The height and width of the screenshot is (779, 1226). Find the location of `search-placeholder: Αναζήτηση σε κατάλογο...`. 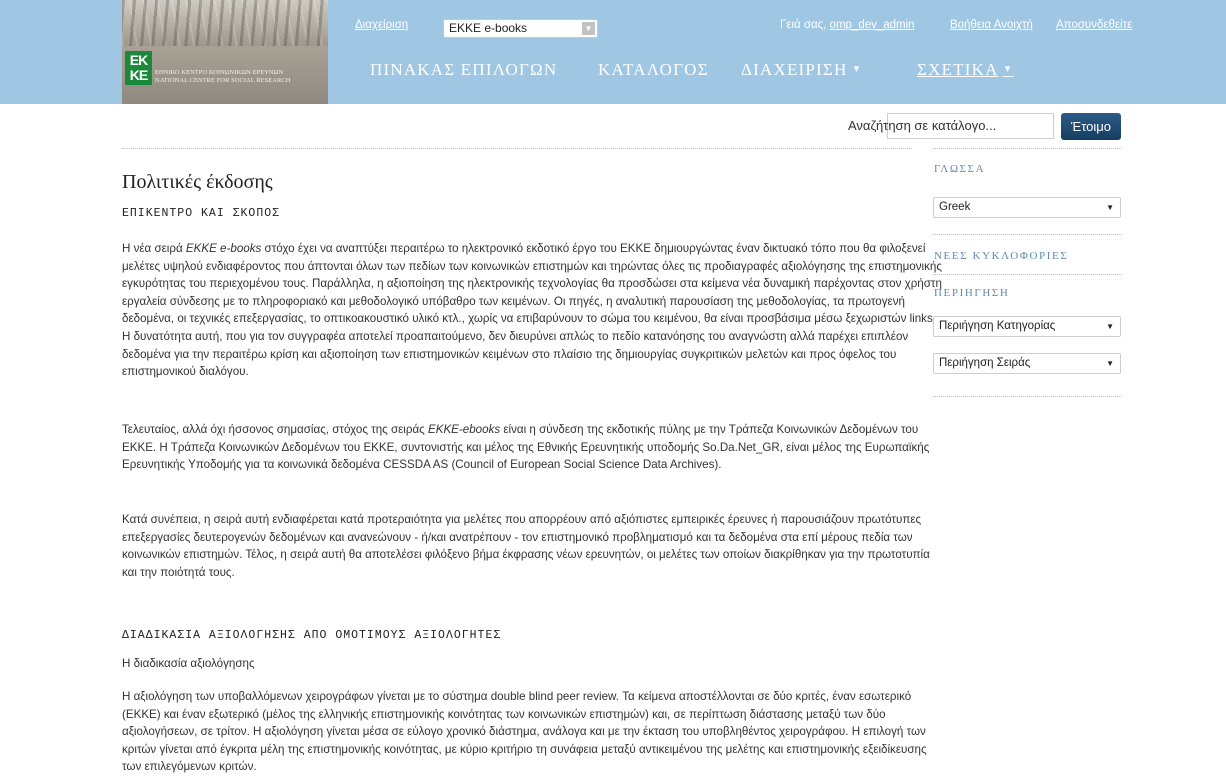

search-placeholder: Αναζήτηση σε κατάλογο... is located at coordinates (922, 125).